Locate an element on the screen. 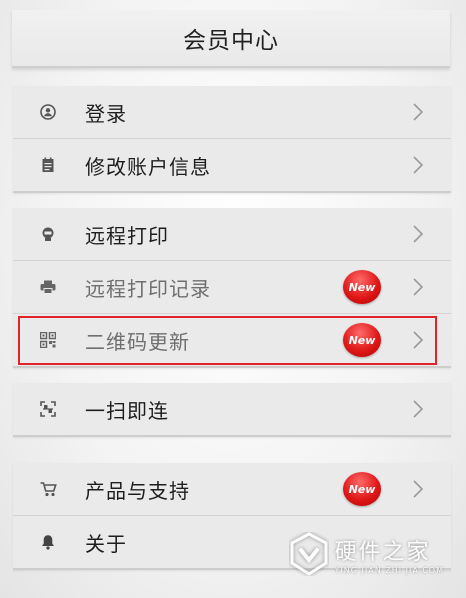 Image resolution: width=466 pixels, height=598 pixels. menu-item-label: 产品与支持 is located at coordinates (137, 490).